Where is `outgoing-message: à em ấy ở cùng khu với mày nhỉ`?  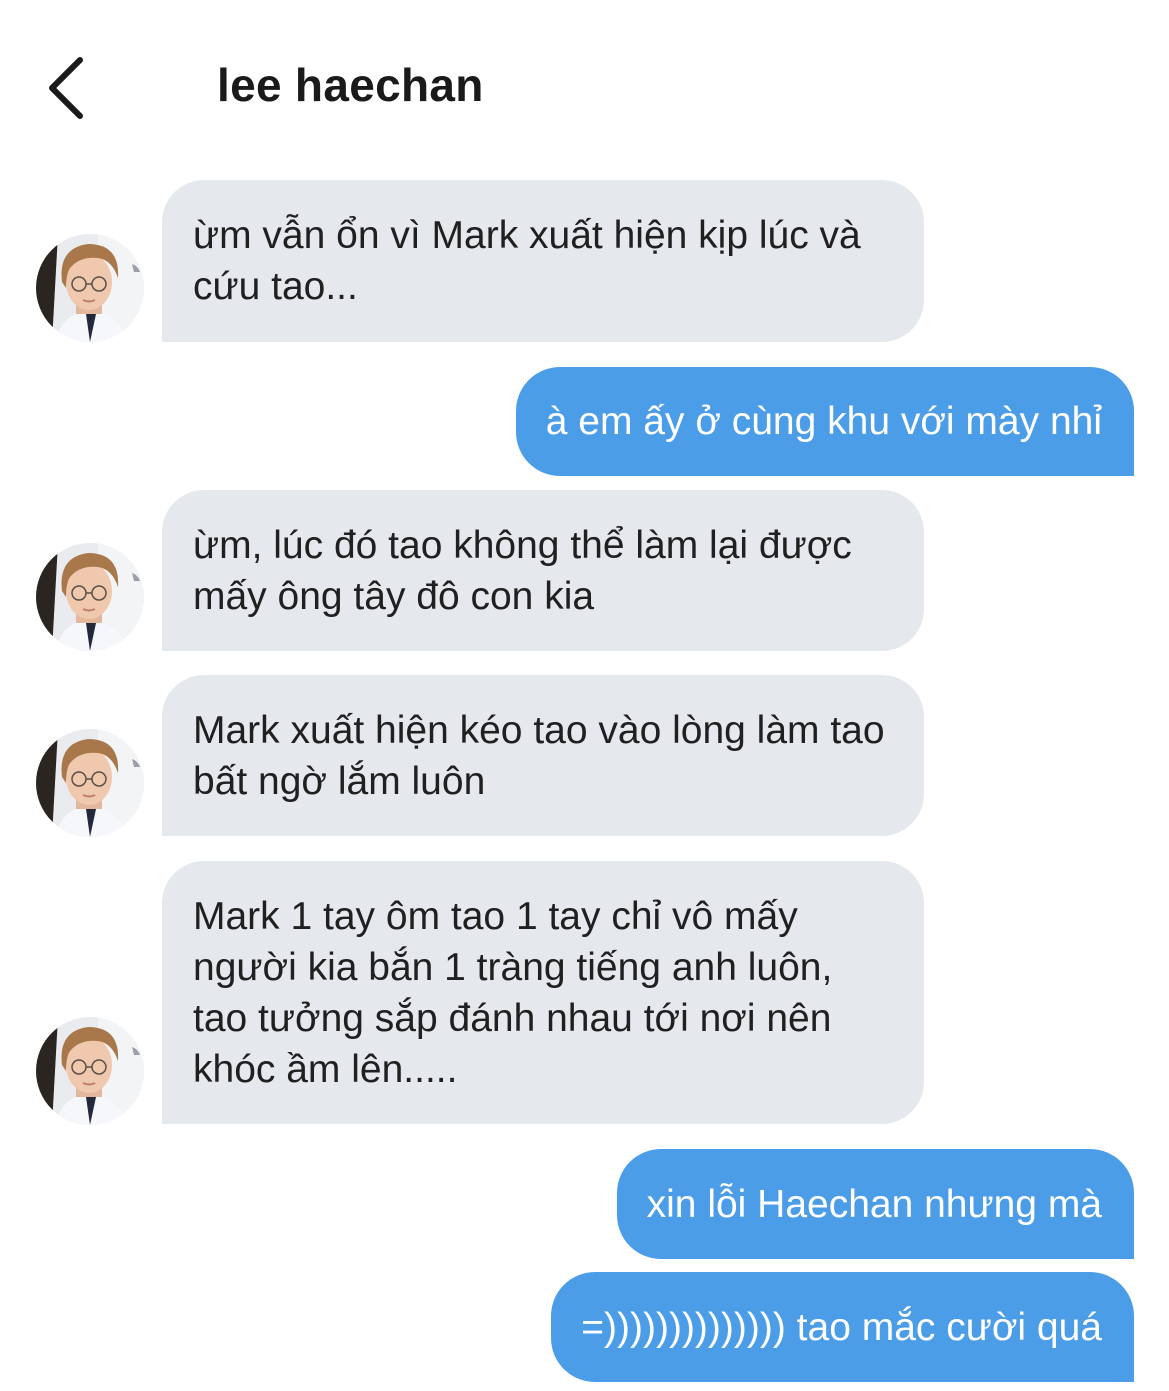
outgoing-message: à em ấy ở cùng khu với mày nhỉ is located at coordinates (824, 421).